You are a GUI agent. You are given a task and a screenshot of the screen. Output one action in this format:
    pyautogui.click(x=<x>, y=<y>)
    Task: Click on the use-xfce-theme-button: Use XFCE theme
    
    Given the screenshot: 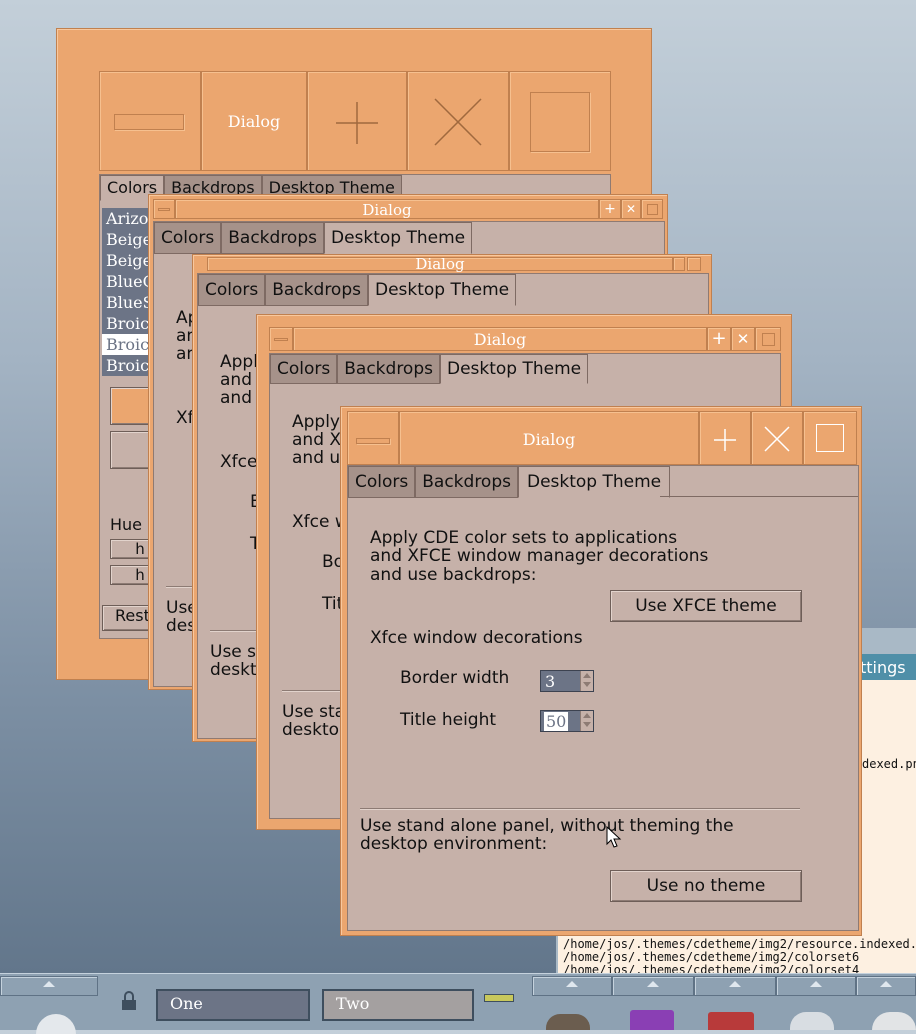 What is the action you would take?
    pyautogui.click(x=706, y=606)
    